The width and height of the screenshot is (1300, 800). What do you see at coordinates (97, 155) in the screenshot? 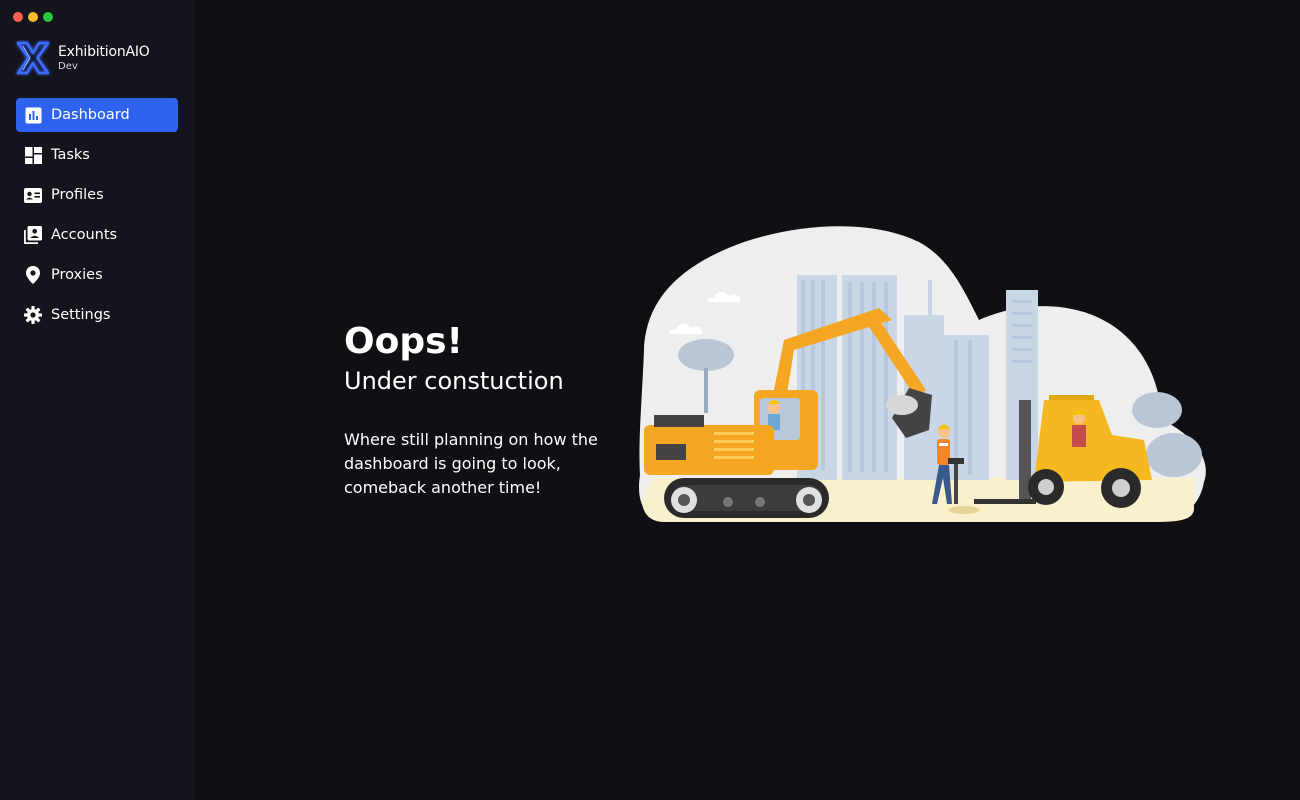
I see `sidebar-item-tasks: Tasks` at bounding box center [97, 155].